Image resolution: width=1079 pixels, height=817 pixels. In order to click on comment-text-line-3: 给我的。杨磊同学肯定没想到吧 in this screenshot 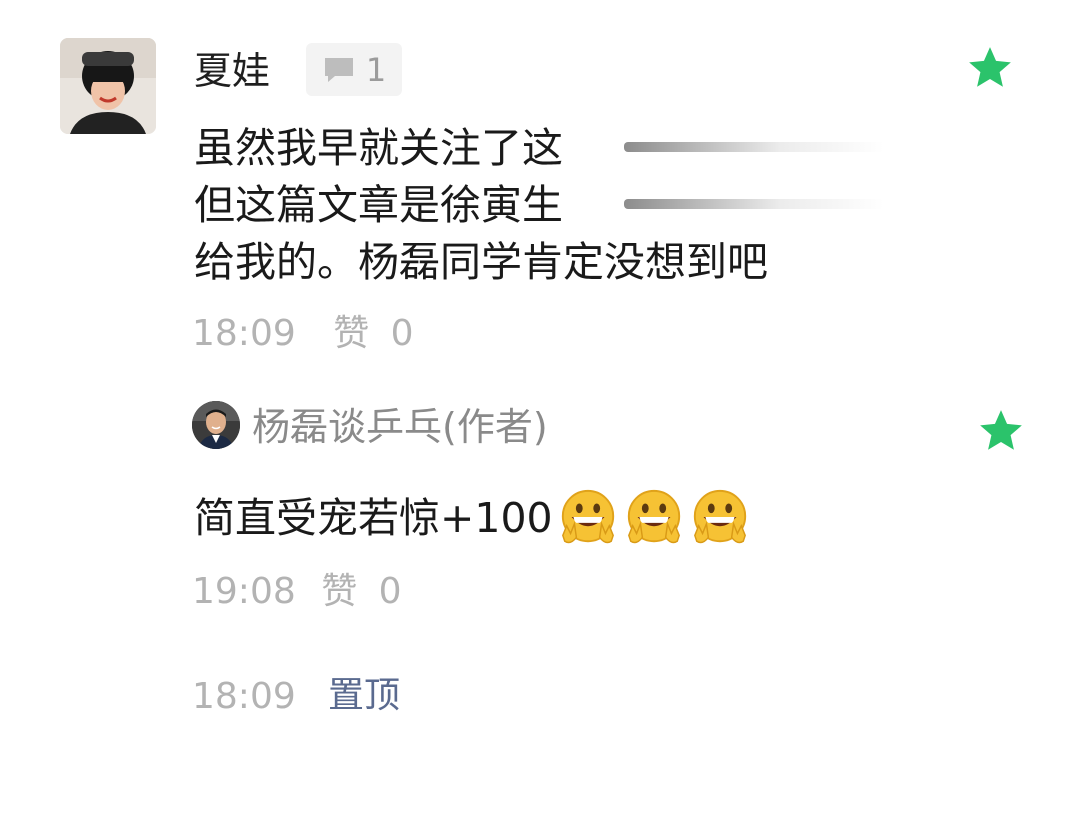, I will do `click(481, 262)`.